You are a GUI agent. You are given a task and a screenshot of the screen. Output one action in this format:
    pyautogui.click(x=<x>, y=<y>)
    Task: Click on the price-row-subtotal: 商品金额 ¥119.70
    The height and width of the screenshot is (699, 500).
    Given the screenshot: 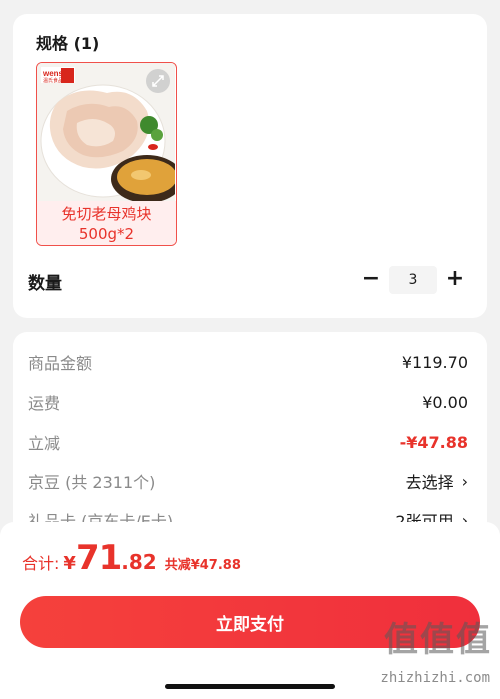 What is the action you would take?
    pyautogui.click(x=251, y=362)
    